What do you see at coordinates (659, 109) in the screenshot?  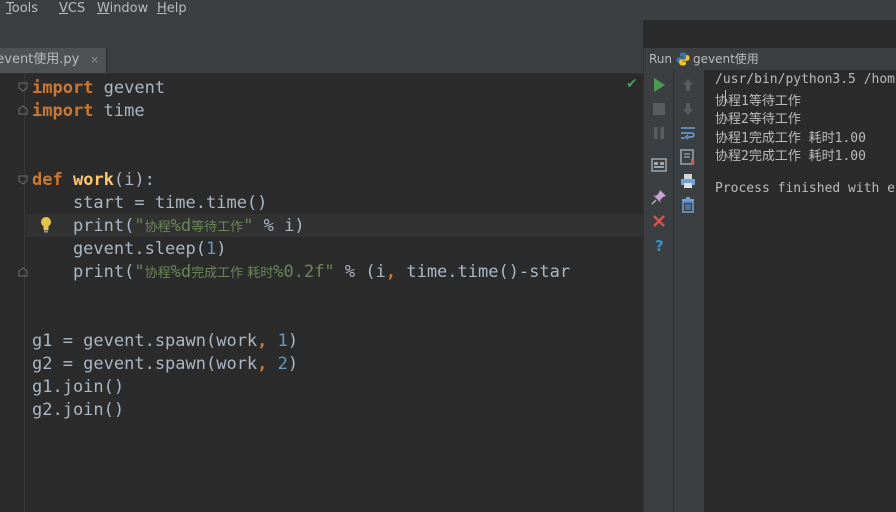 I see `stop-icon` at bounding box center [659, 109].